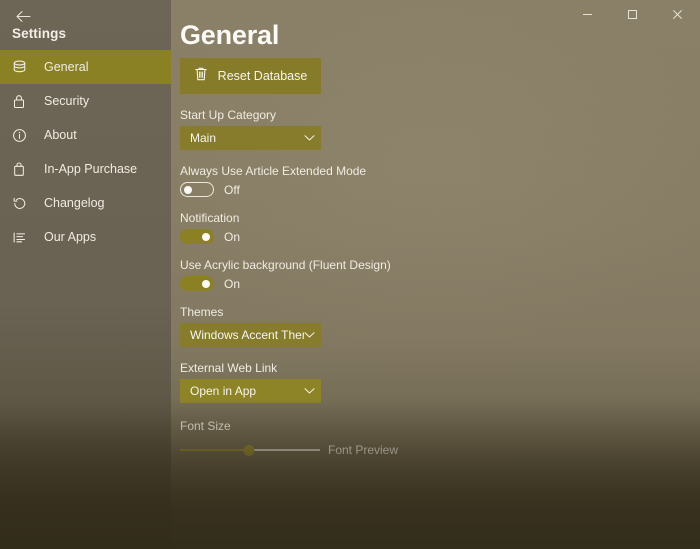 This screenshot has width=700, height=549. What do you see at coordinates (350, 129) in the screenshot?
I see `start-up-category-group: Start Up Category Main` at bounding box center [350, 129].